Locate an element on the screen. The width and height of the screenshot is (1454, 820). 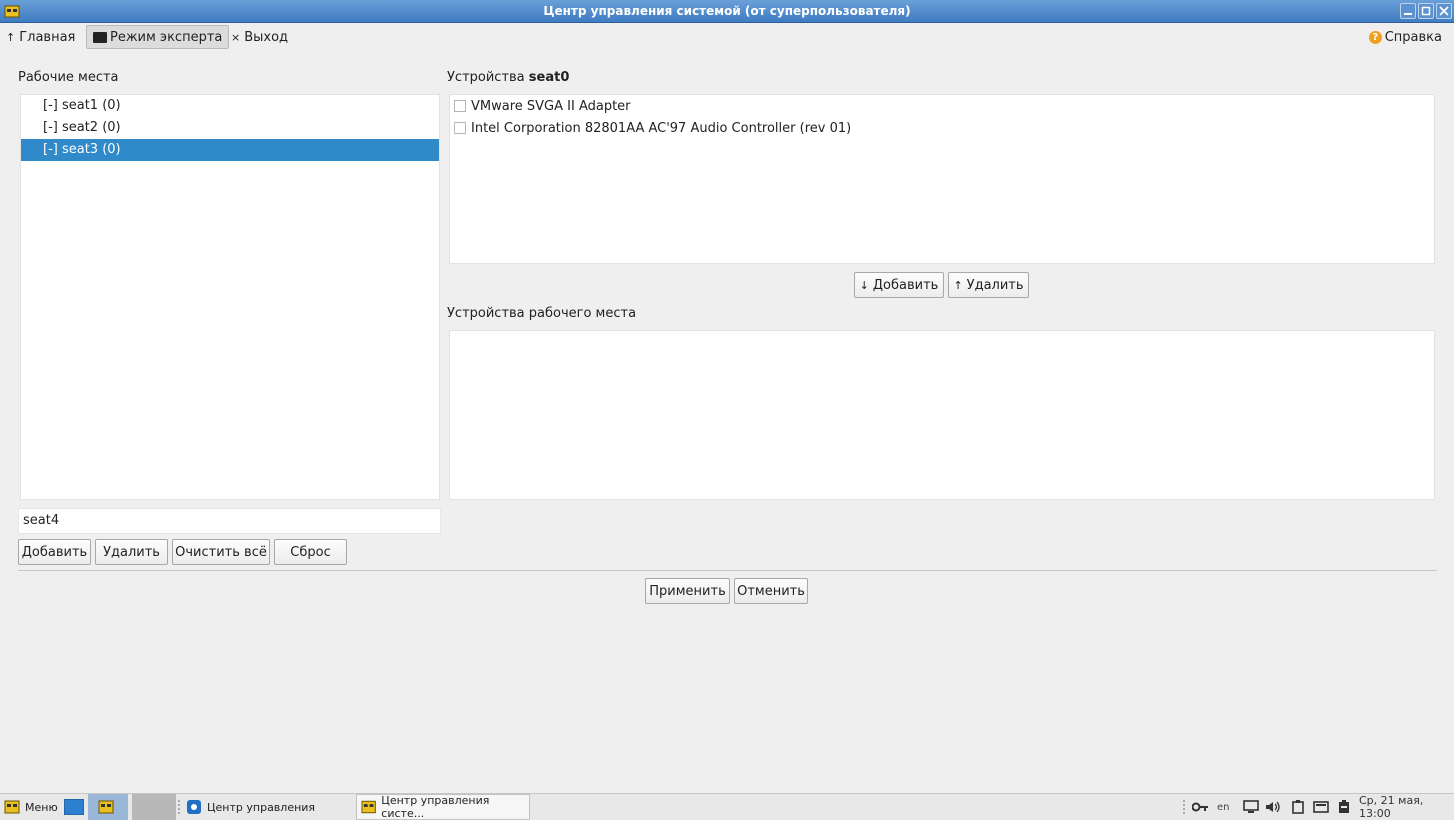
home-link: ↑ Главная is located at coordinates (40, 37).